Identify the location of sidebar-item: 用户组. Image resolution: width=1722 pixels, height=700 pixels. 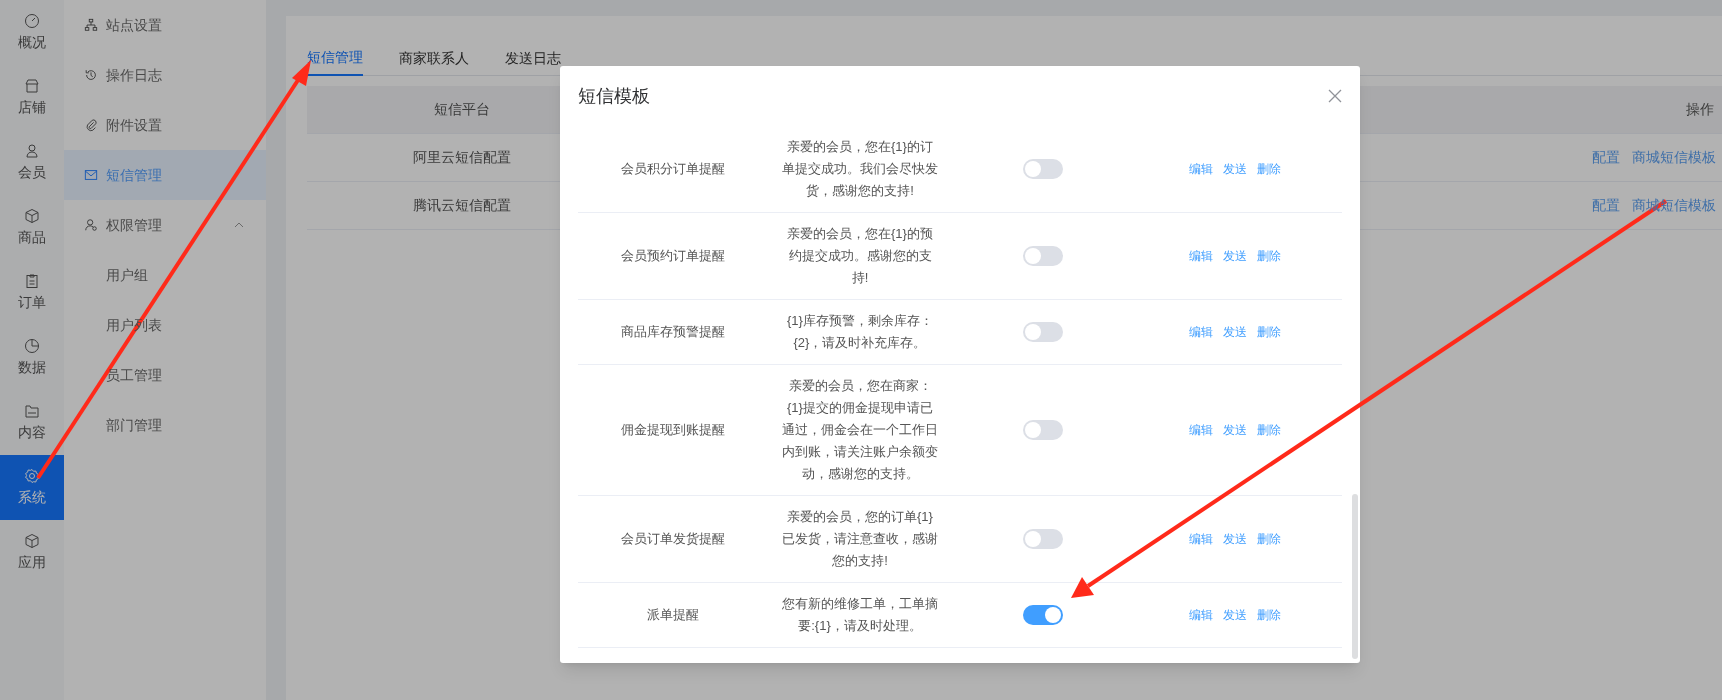
(165, 275).